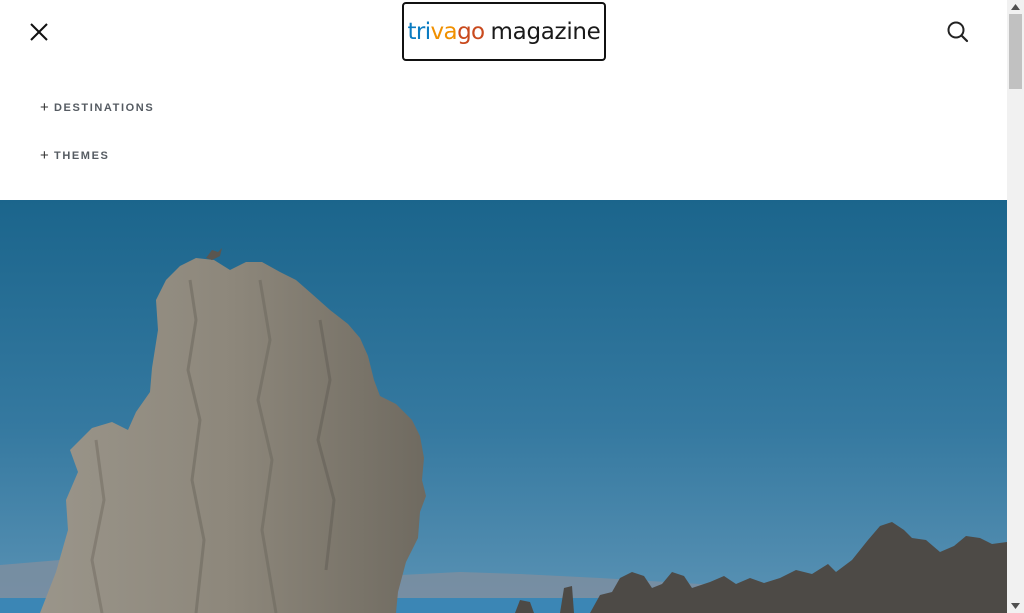  What do you see at coordinates (82, 155) in the screenshot?
I see `menu-item-label: THEMES` at bounding box center [82, 155].